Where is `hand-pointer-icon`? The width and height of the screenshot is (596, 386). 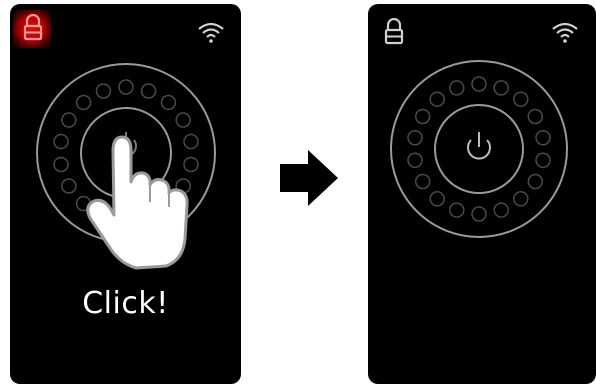
hand-pointer-icon is located at coordinates (137, 202).